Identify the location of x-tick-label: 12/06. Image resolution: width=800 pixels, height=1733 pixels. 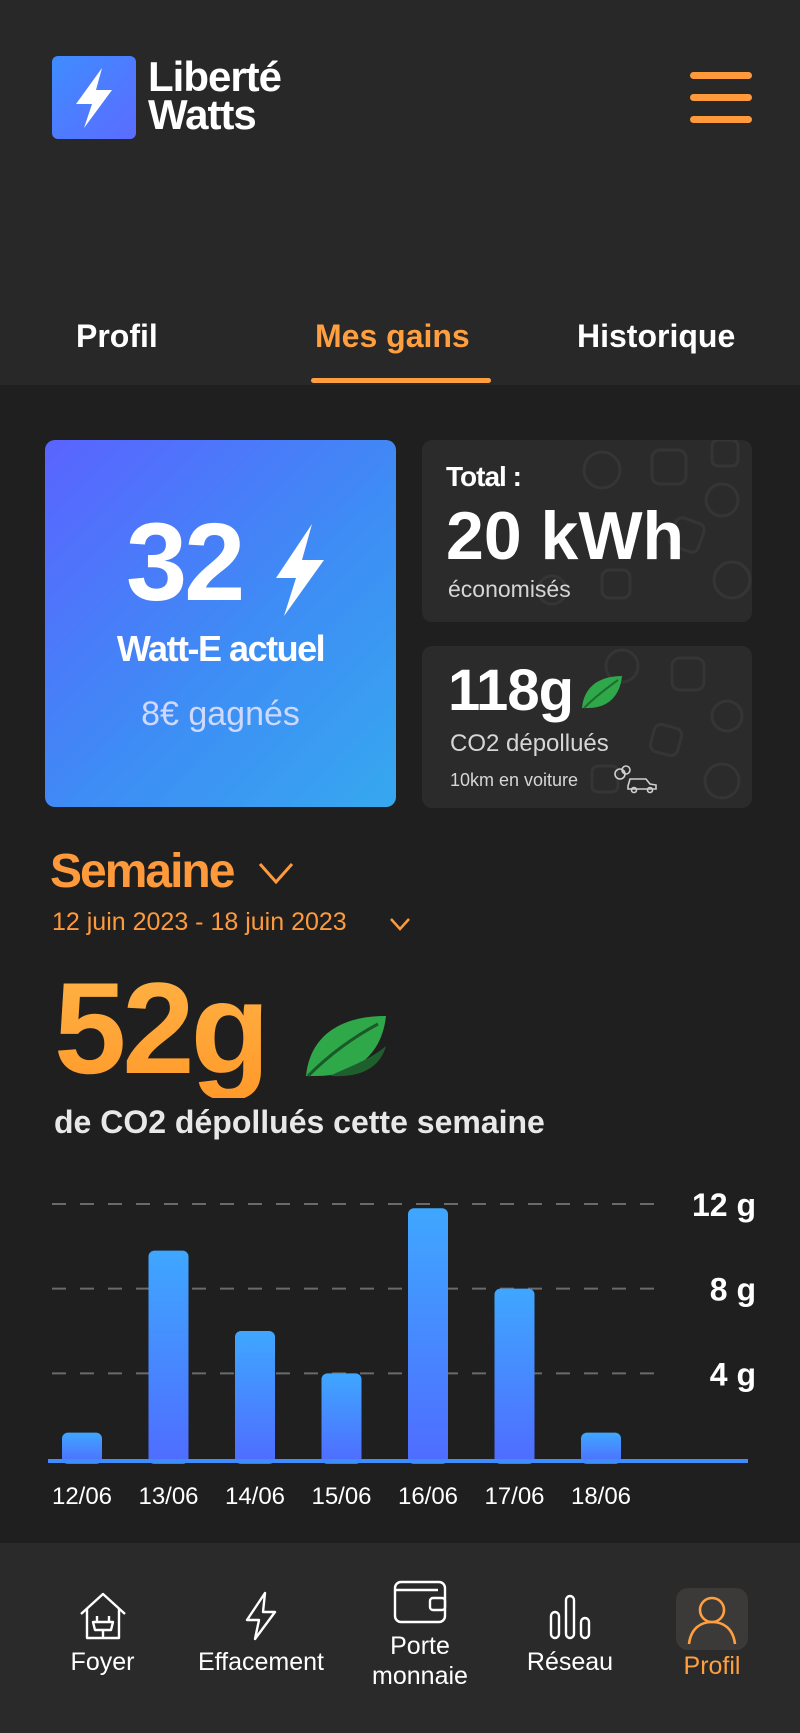
(82, 1496).